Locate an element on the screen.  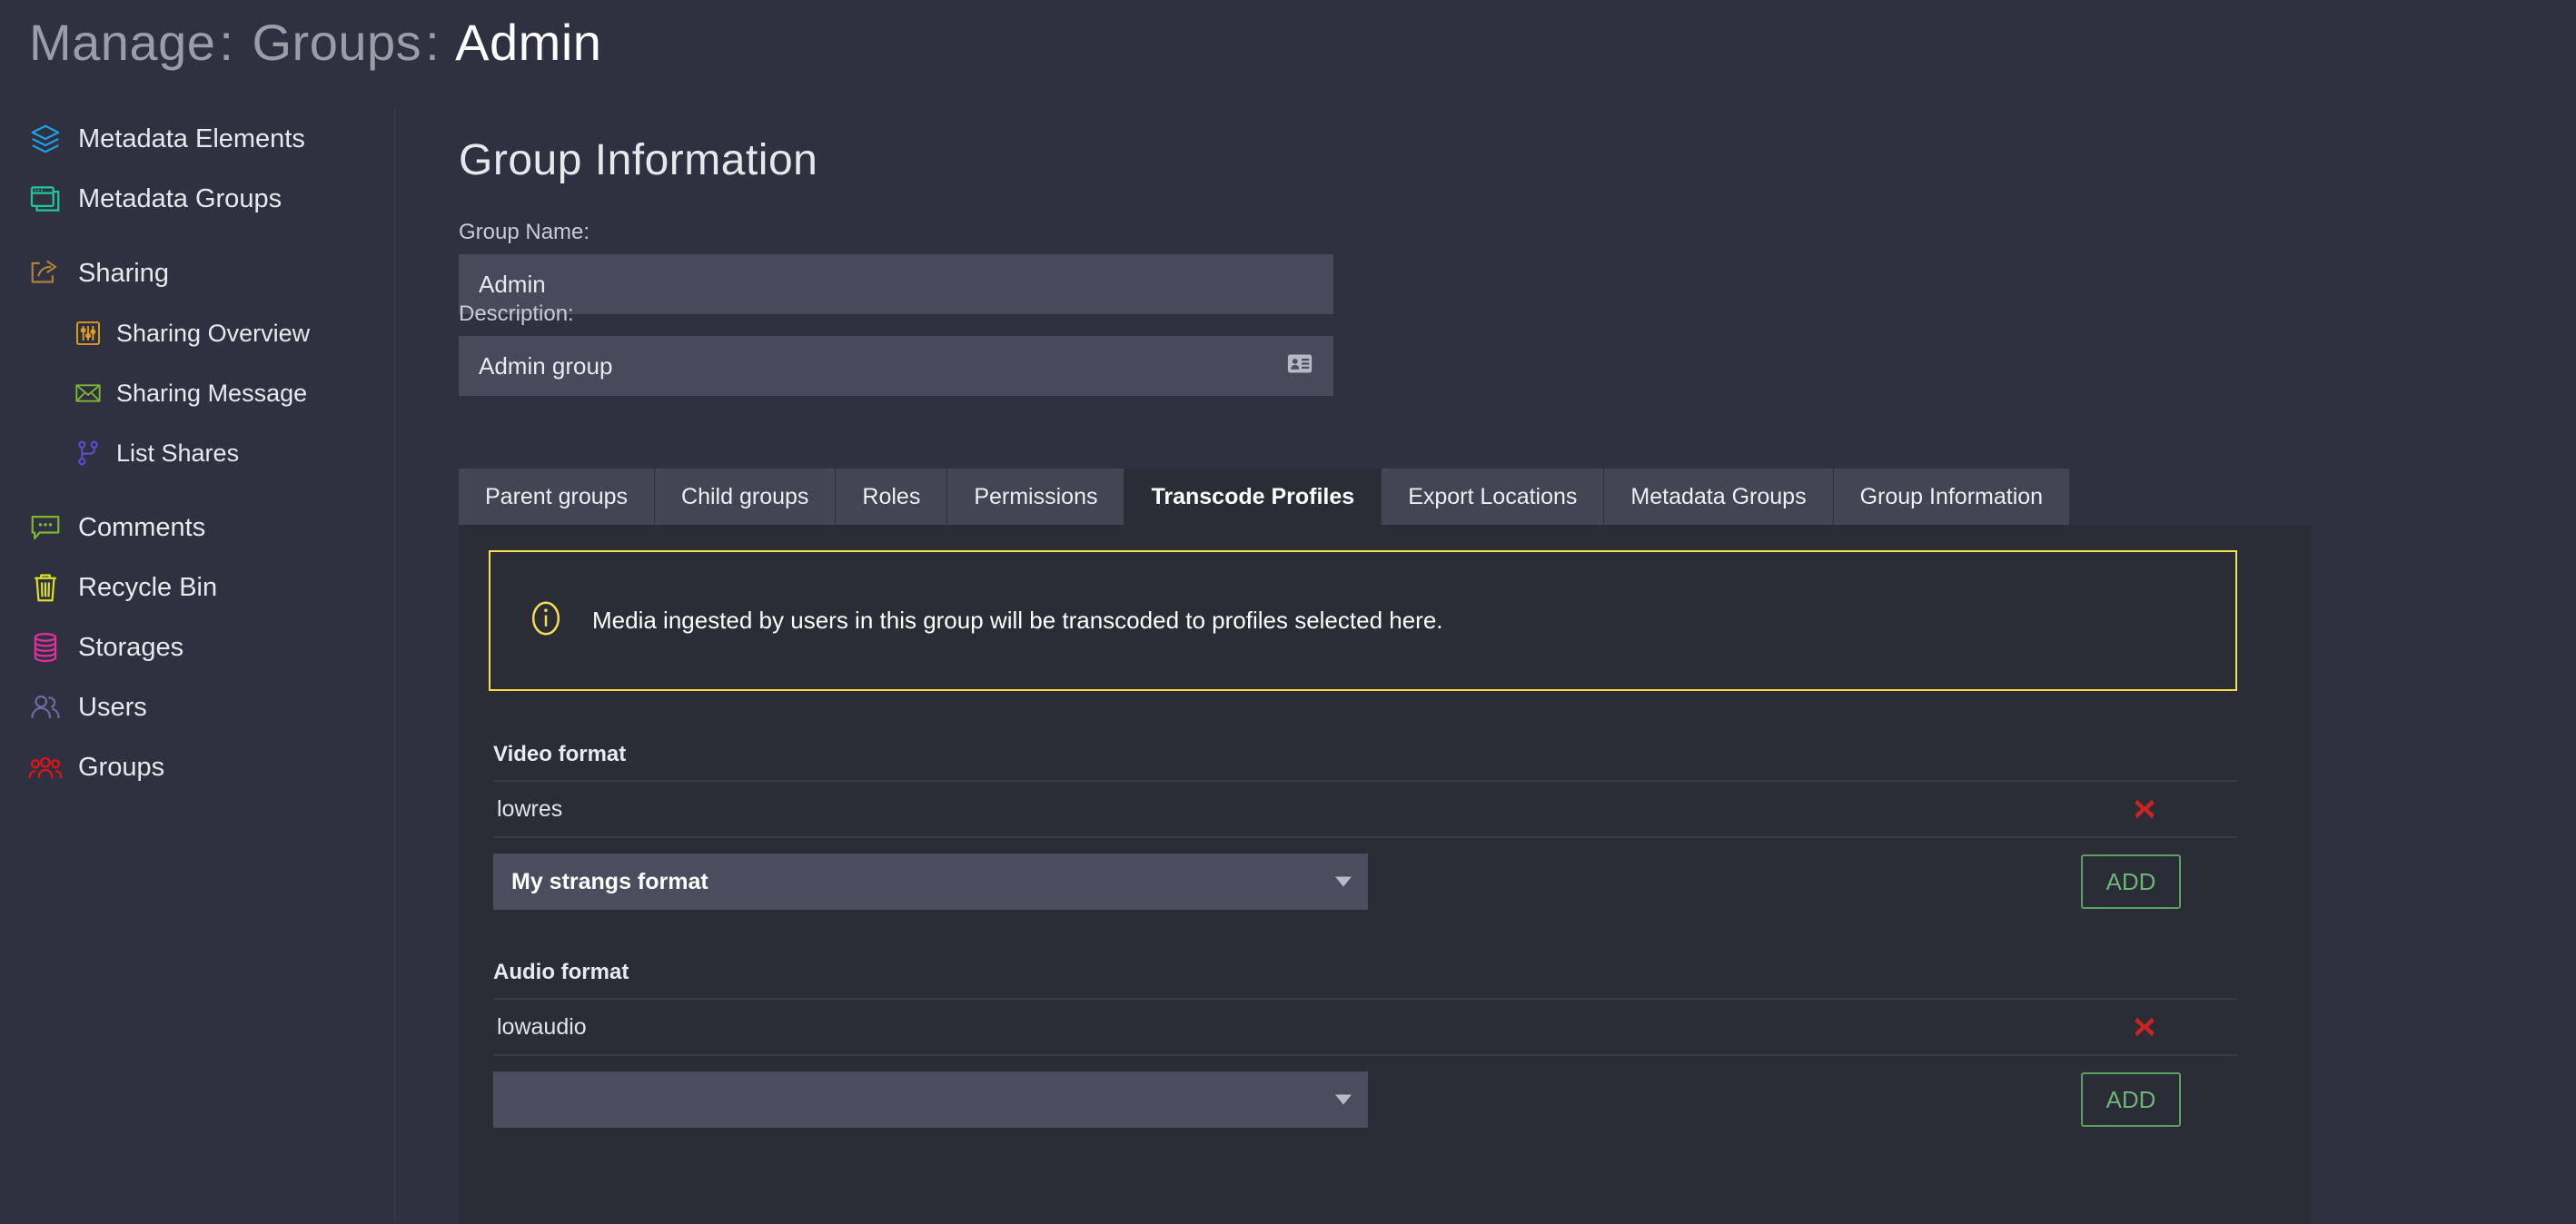
sidebar-item-label: Storages is located at coordinates (130, 648).